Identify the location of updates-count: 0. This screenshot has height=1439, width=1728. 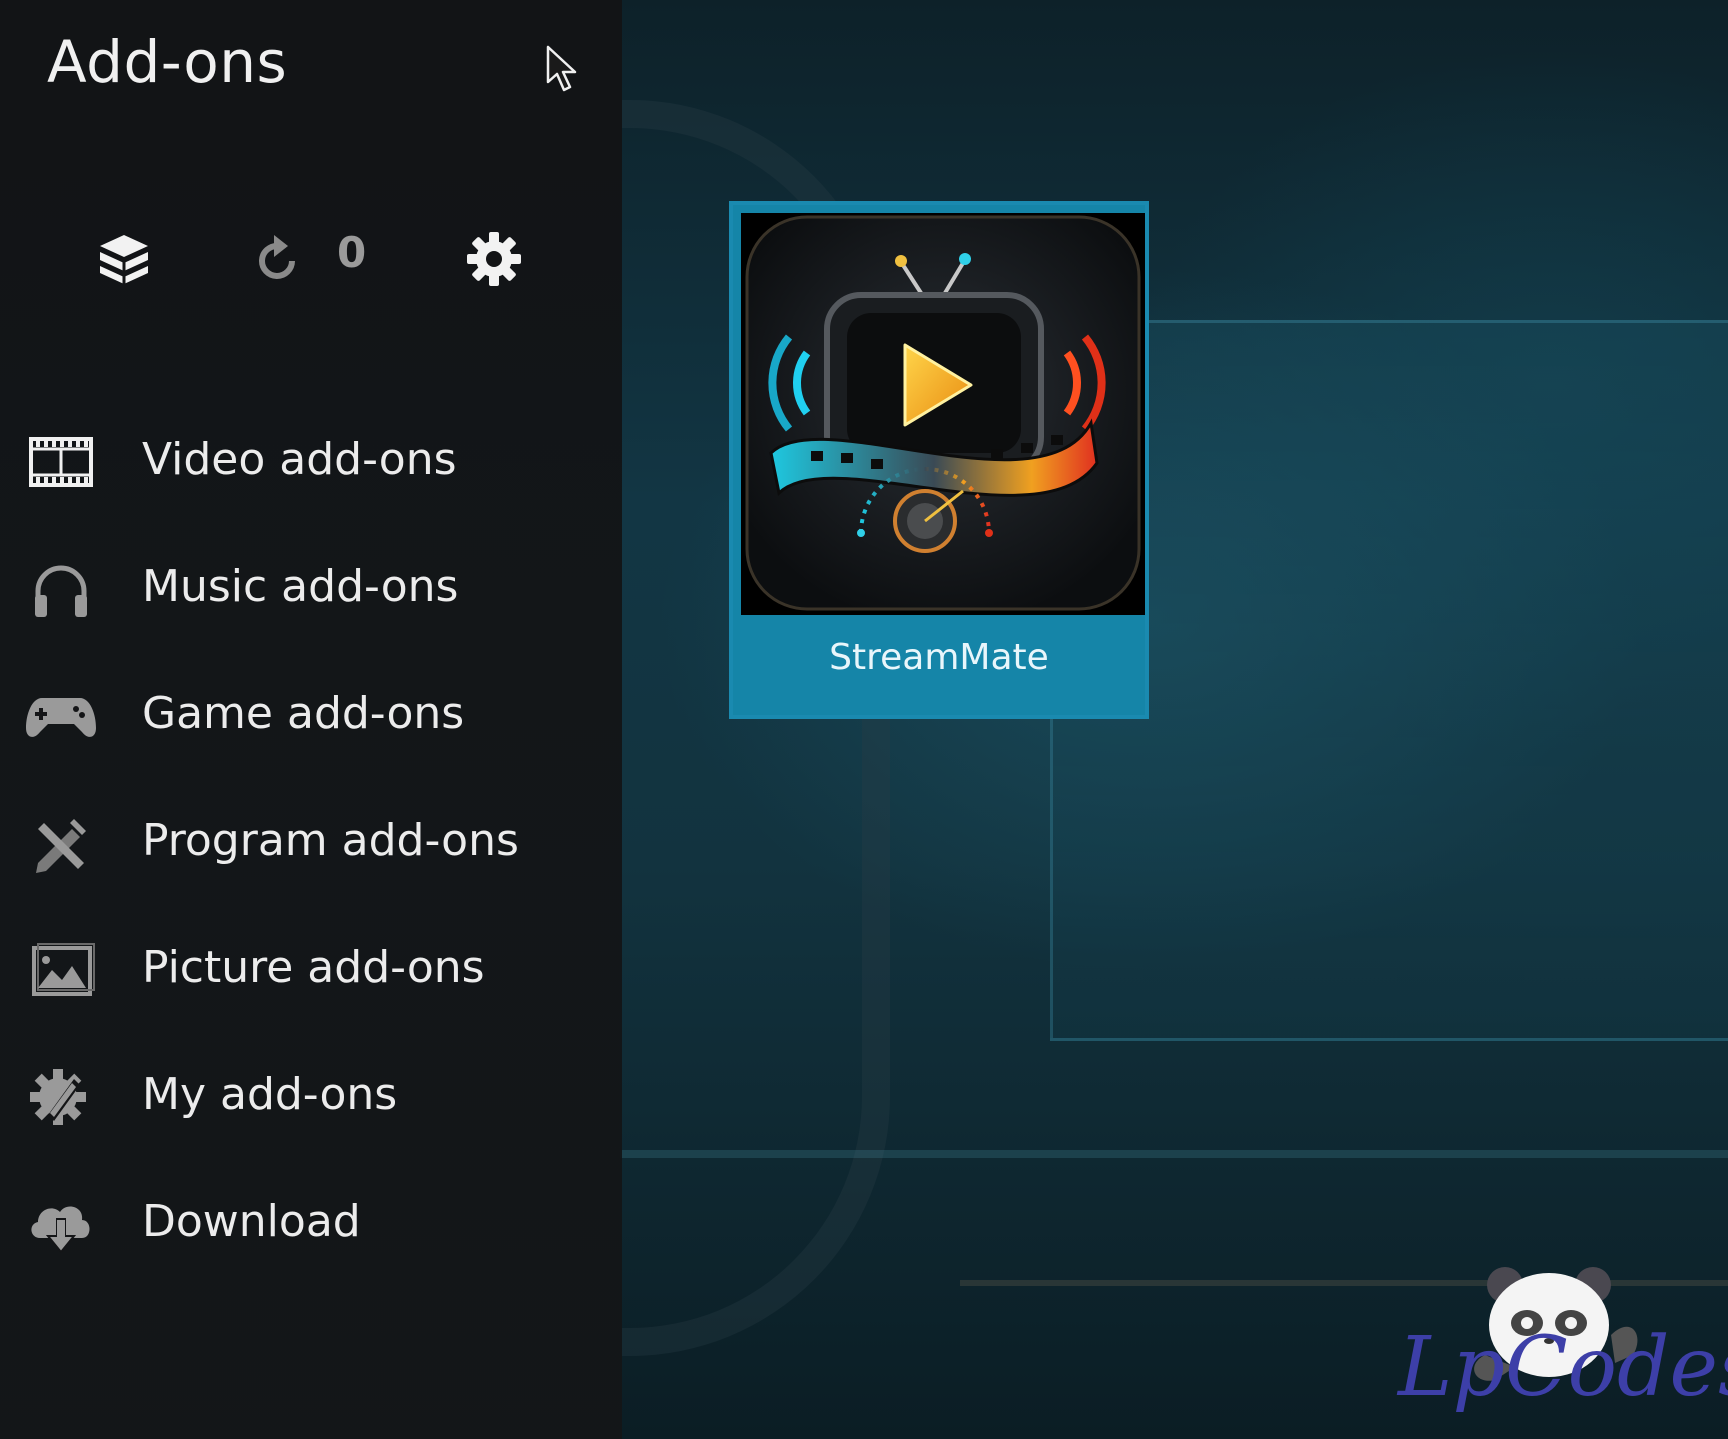
(352, 252).